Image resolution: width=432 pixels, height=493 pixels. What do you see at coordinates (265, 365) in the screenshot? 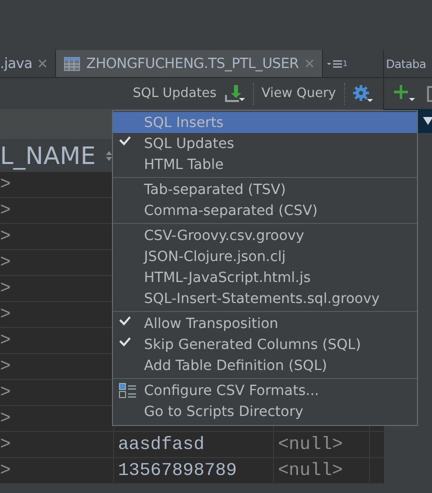
I see `menu-item: Add Table Definition (SQL)` at bounding box center [265, 365].